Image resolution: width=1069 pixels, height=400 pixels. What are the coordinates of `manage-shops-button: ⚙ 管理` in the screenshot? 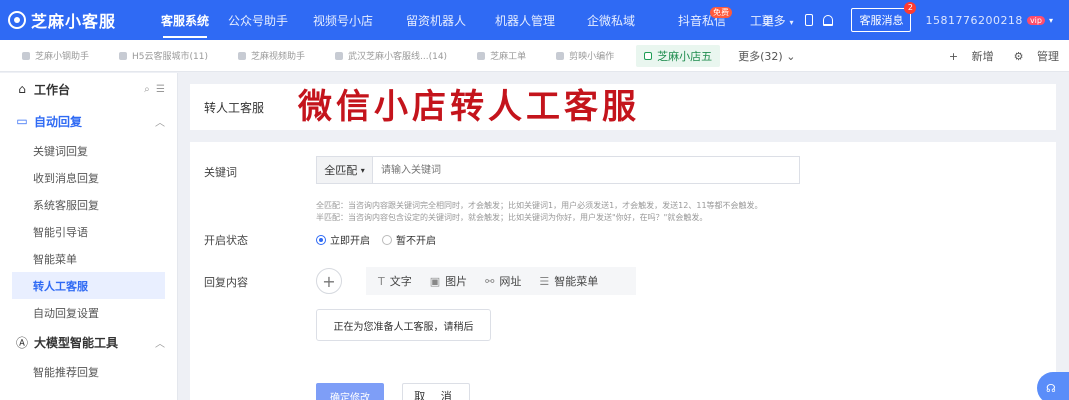 It's located at (1031, 56).